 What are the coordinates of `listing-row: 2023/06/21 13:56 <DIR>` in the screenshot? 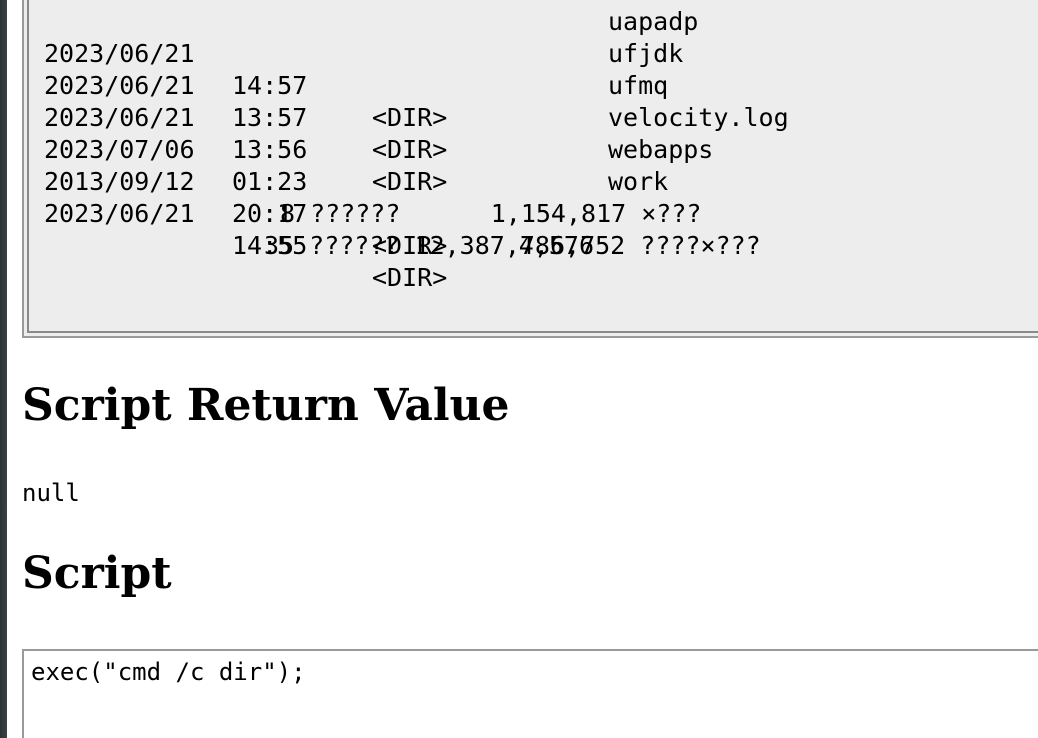 It's located at (319, 133).